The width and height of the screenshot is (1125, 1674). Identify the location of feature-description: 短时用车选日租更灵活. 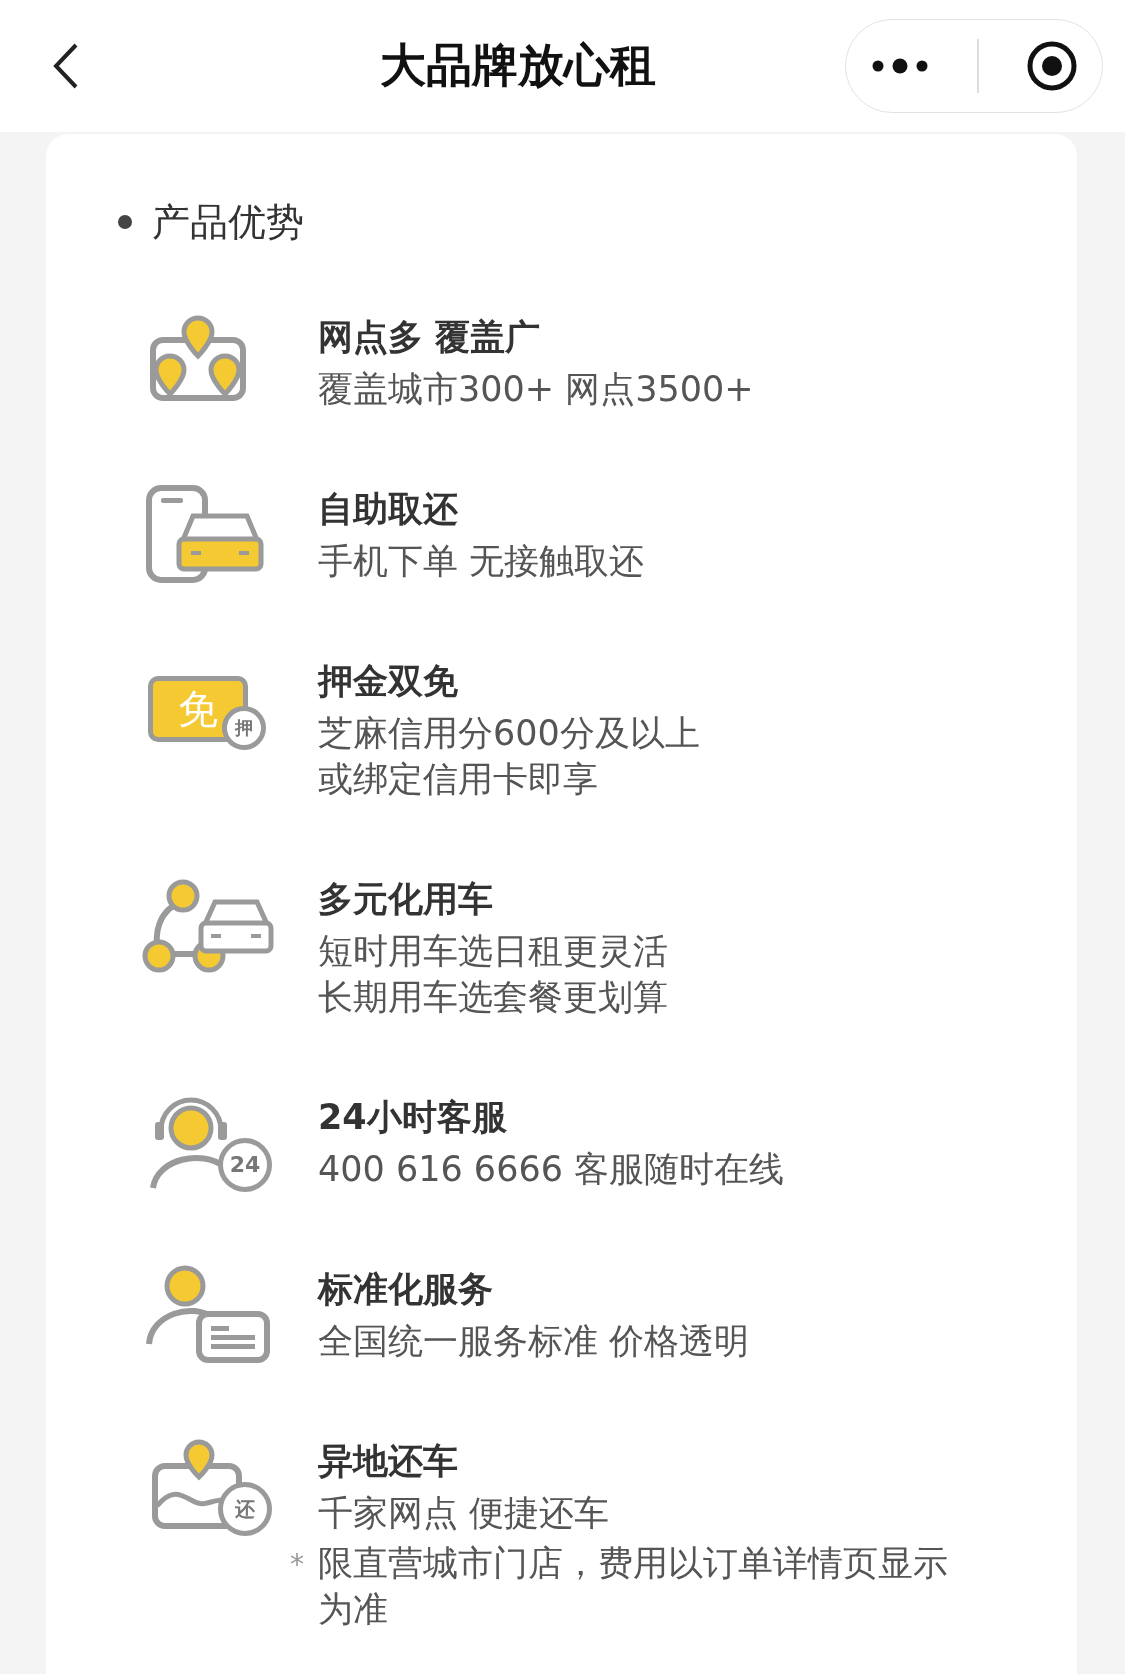
(493, 951).